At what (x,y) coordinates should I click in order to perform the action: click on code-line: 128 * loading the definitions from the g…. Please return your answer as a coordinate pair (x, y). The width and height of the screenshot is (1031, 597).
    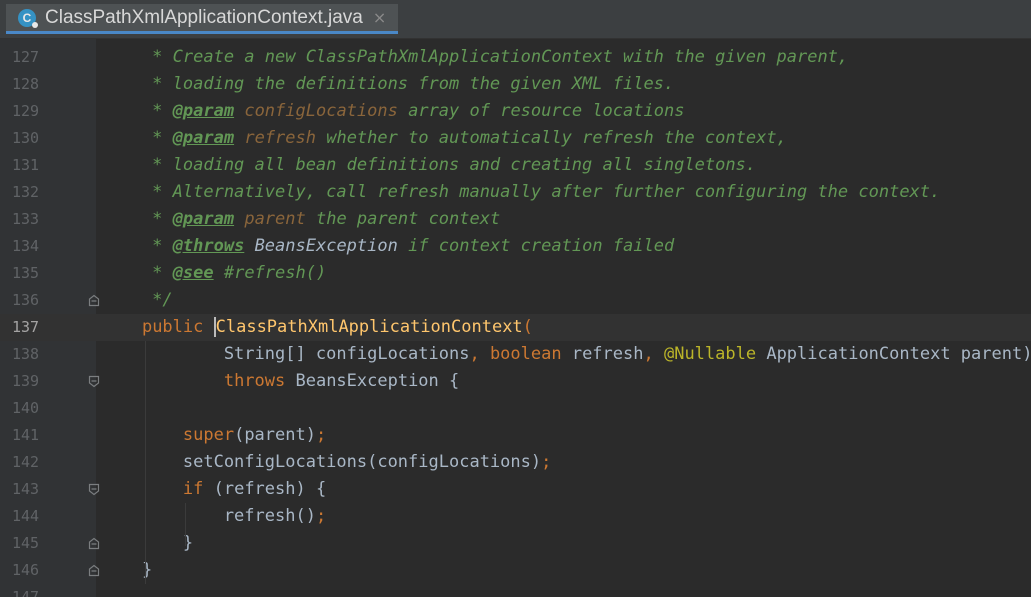
    Looking at the image, I should click on (515, 84).